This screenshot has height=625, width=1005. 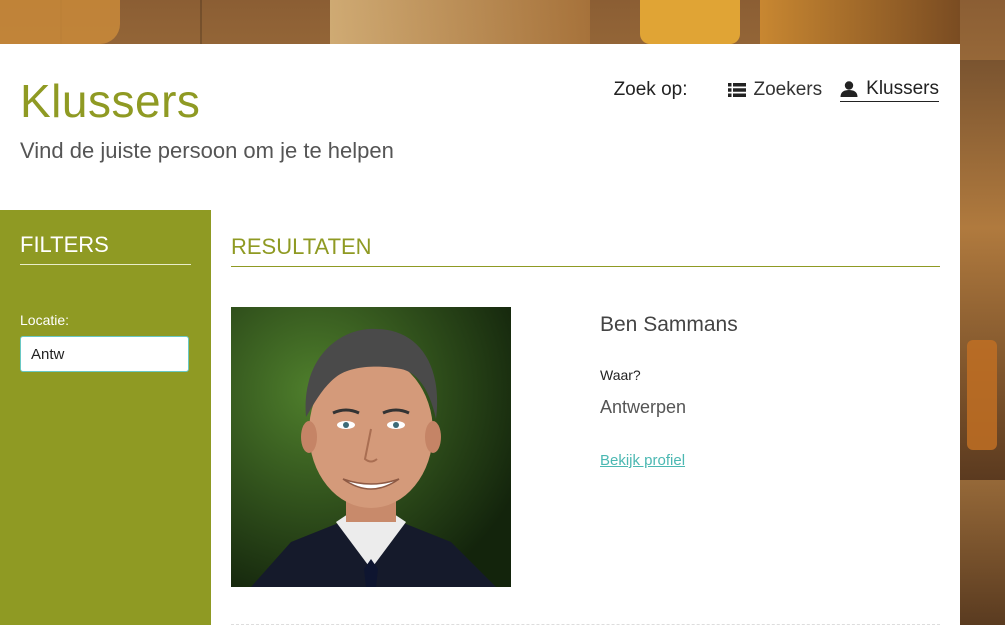 I want to click on nav-link-klussers: Klussers, so click(x=889, y=90).